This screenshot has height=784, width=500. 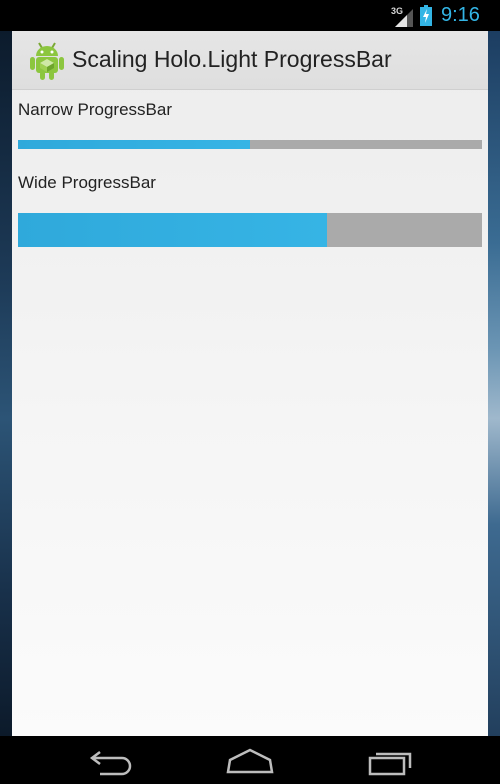 What do you see at coordinates (6, 383) in the screenshot?
I see `wallpaper-left` at bounding box center [6, 383].